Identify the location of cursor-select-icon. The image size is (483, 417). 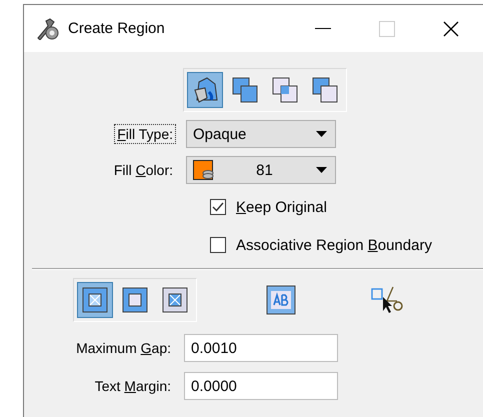
(388, 300).